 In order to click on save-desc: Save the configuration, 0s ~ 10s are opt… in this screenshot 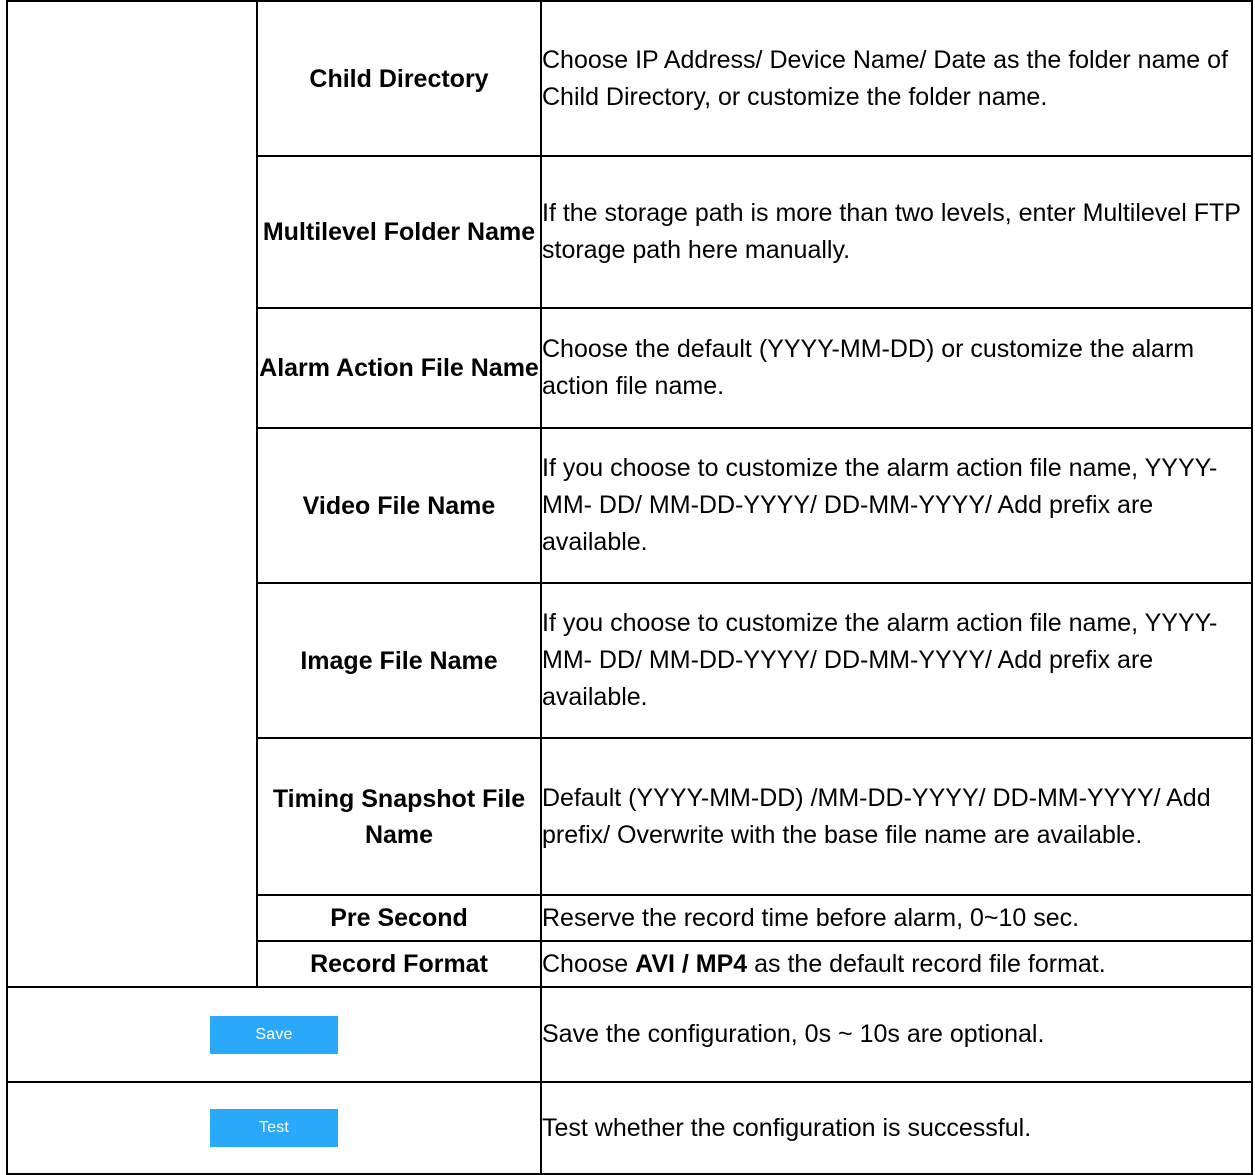, I will do `click(896, 1034)`.